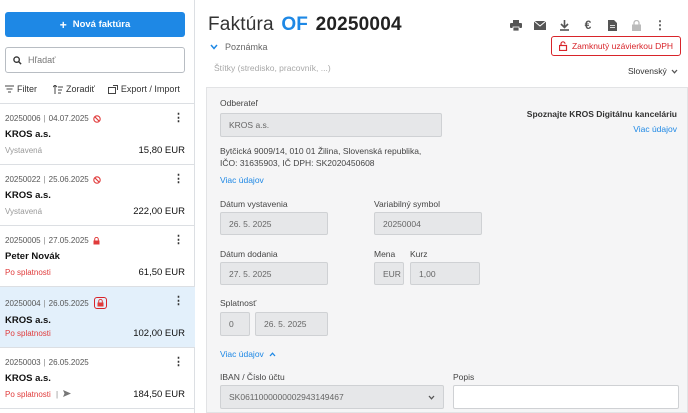  I want to click on currency-field: EUR, so click(389, 273).